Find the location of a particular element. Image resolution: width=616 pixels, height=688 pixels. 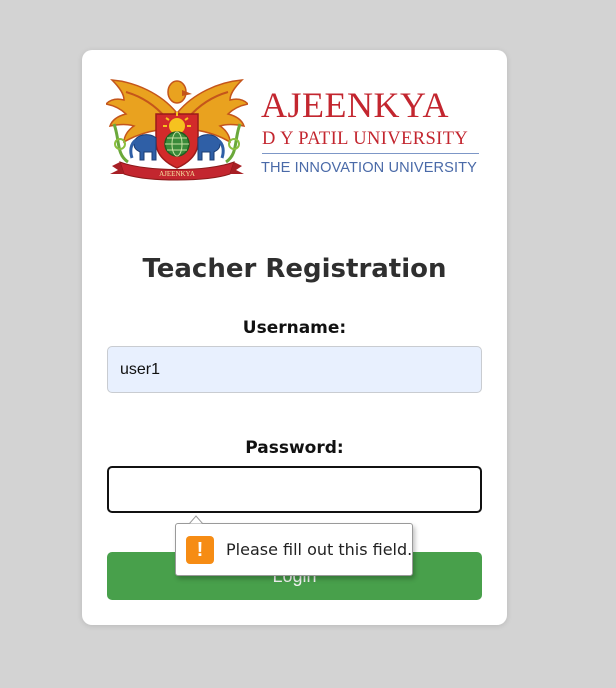

validation-tooltip: ! Please fill out this field. is located at coordinates (294, 545).